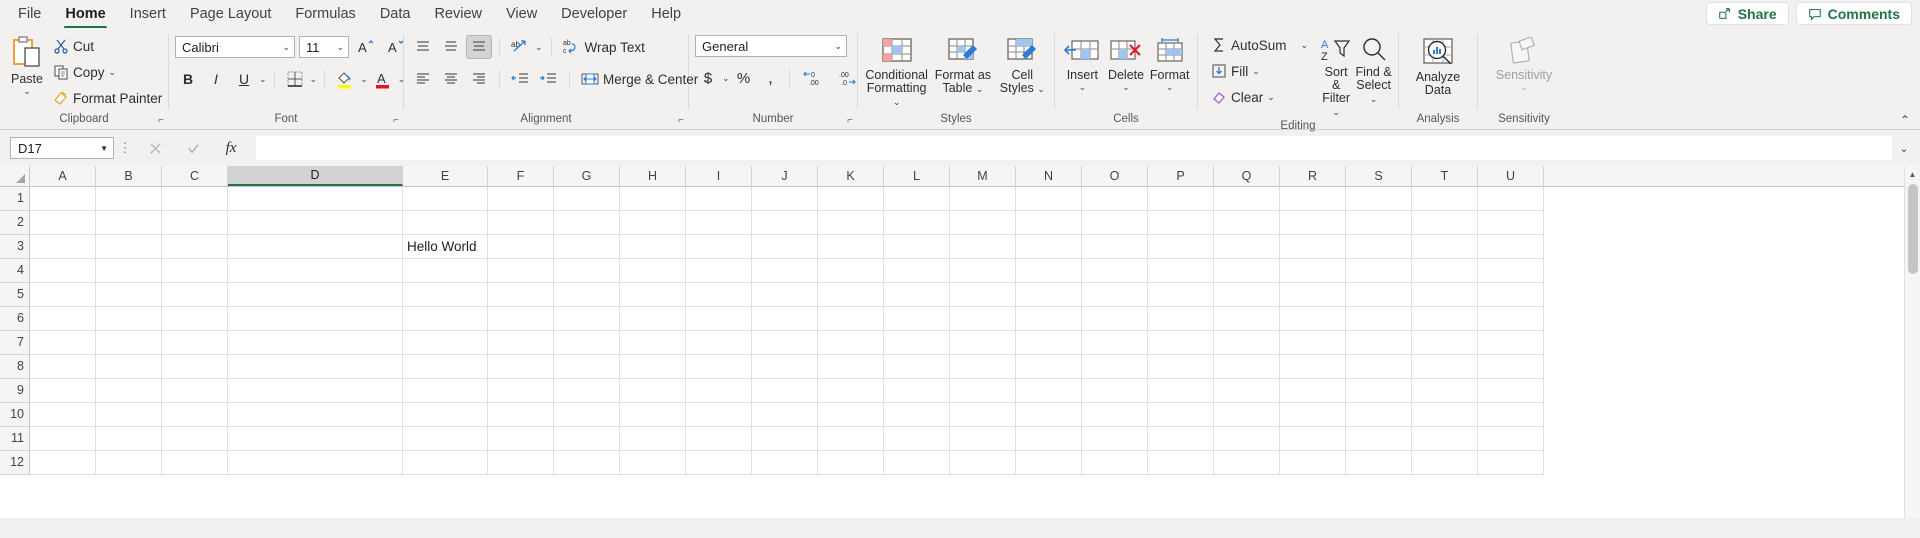 The height and width of the screenshot is (538, 1920). What do you see at coordinates (785, 295) in the screenshot?
I see `cell-J5` at bounding box center [785, 295].